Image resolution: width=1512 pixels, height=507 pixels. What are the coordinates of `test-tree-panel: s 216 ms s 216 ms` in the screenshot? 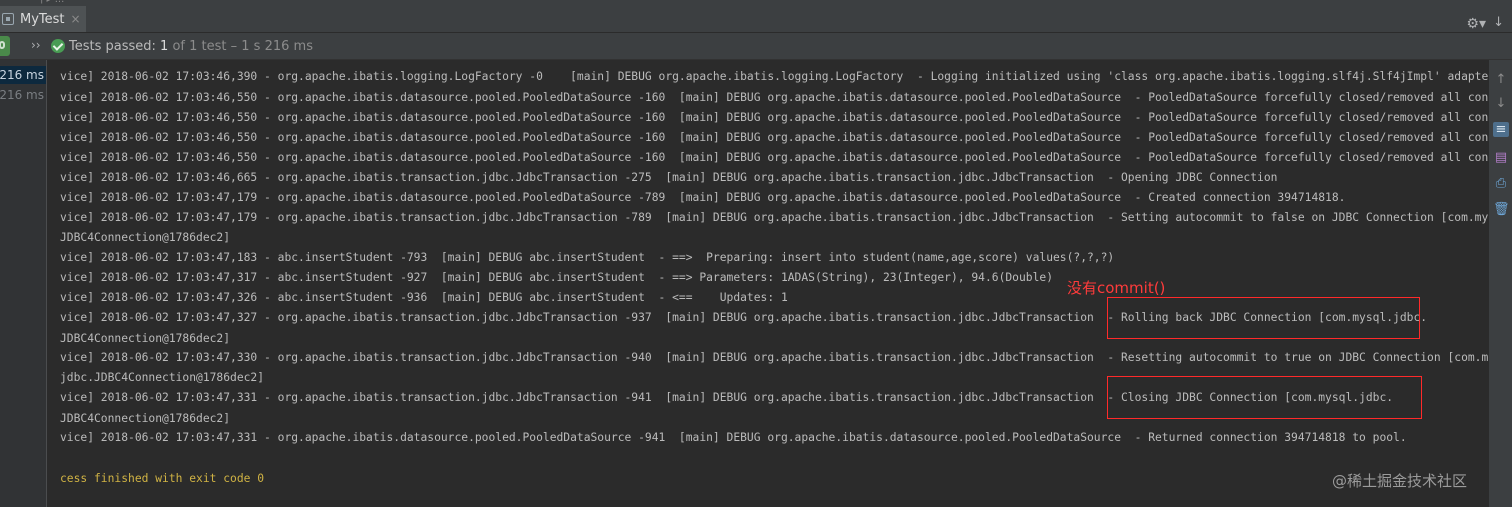 It's located at (23, 283).